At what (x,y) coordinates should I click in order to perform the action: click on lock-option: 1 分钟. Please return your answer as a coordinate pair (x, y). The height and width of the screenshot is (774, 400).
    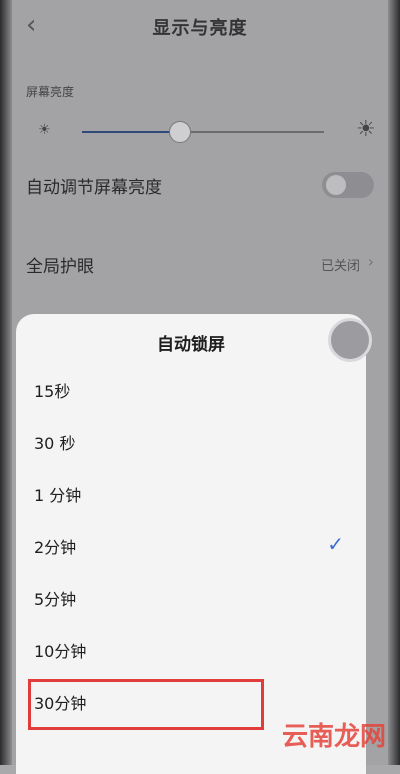
    Looking at the image, I should click on (191, 494).